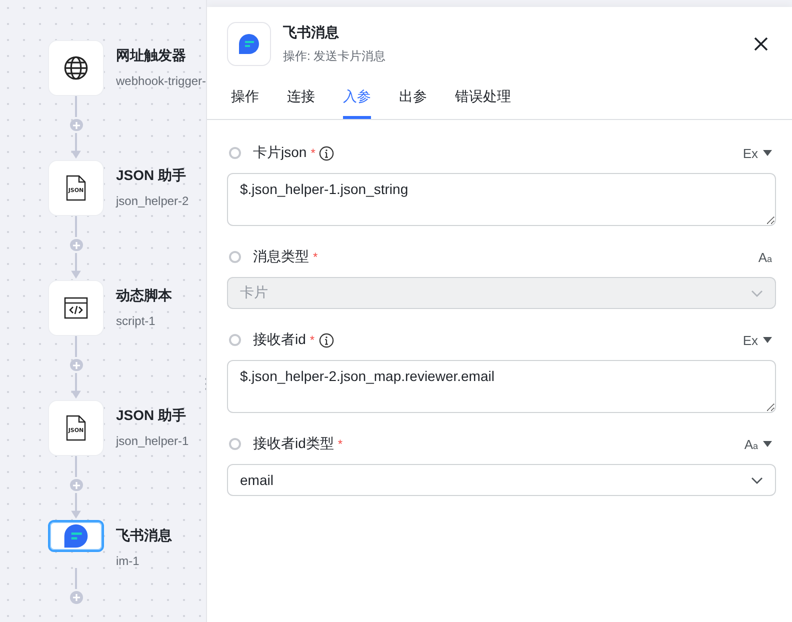 The width and height of the screenshot is (792, 622). What do you see at coordinates (501, 386) in the screenshot?
I see `expression-field: $.json_helper-2.json_map.reviewer.email` at bounding box center [501, 386].